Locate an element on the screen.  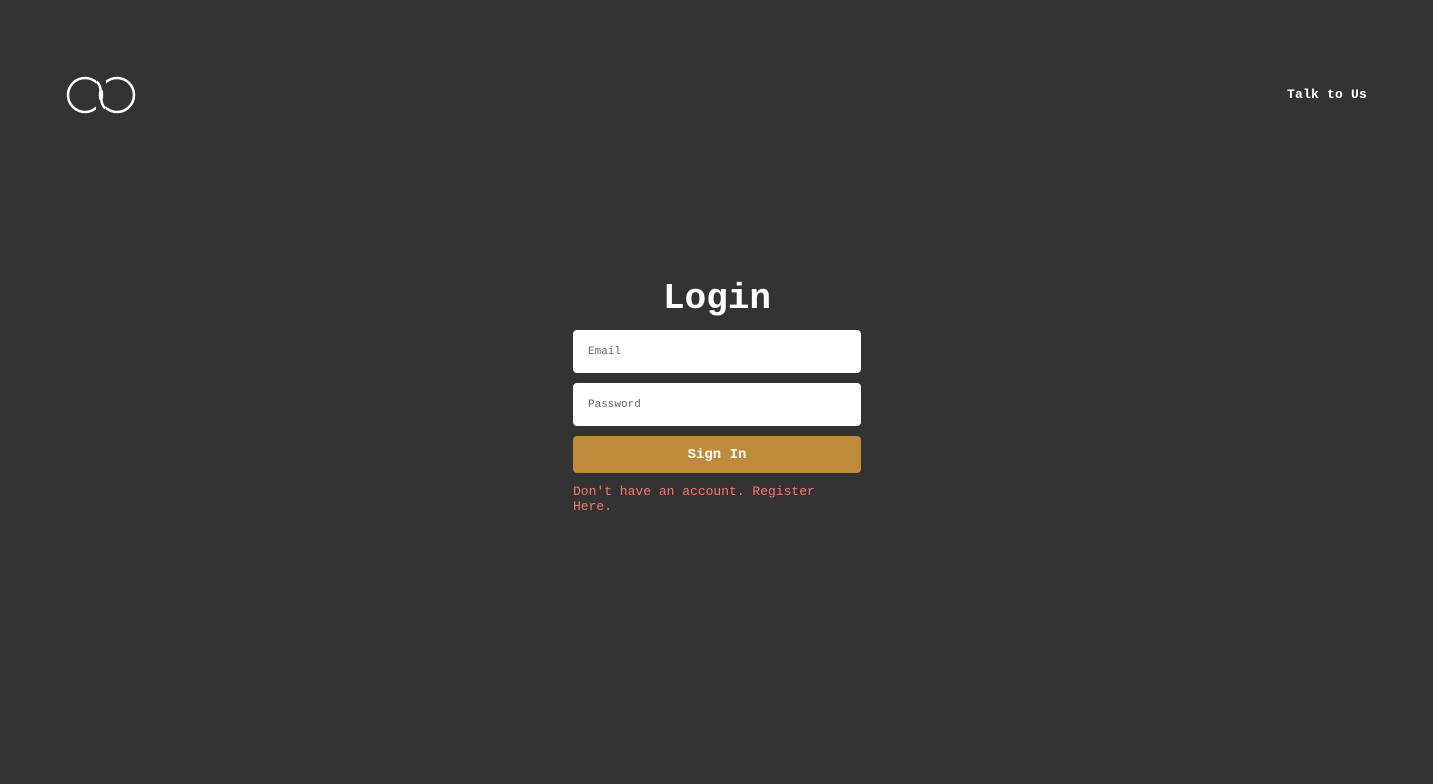
page-title: Login is located at coordinates (717, 298).